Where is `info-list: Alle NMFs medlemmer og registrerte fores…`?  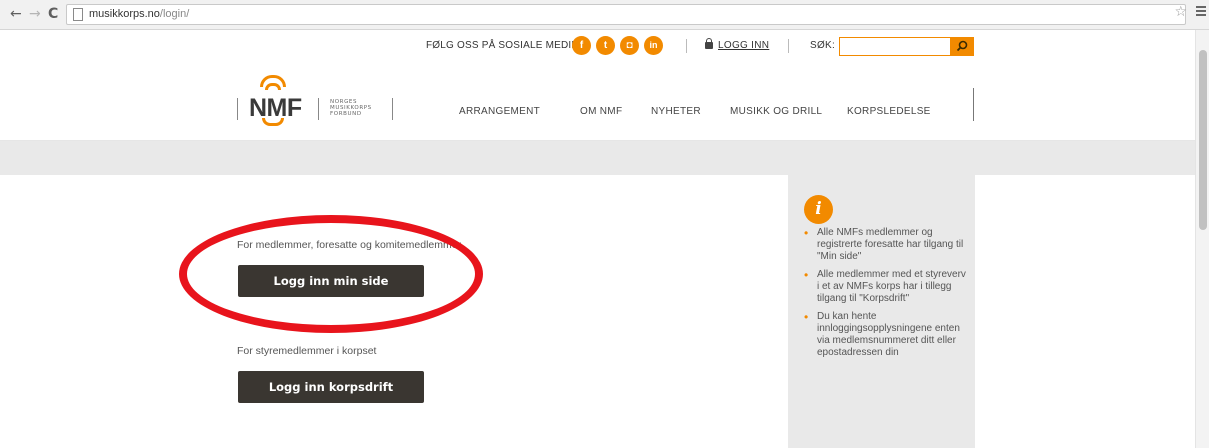 info-list: Alle NMFs medlemmer og registrerte fores… is located at coordinates (886, 296).